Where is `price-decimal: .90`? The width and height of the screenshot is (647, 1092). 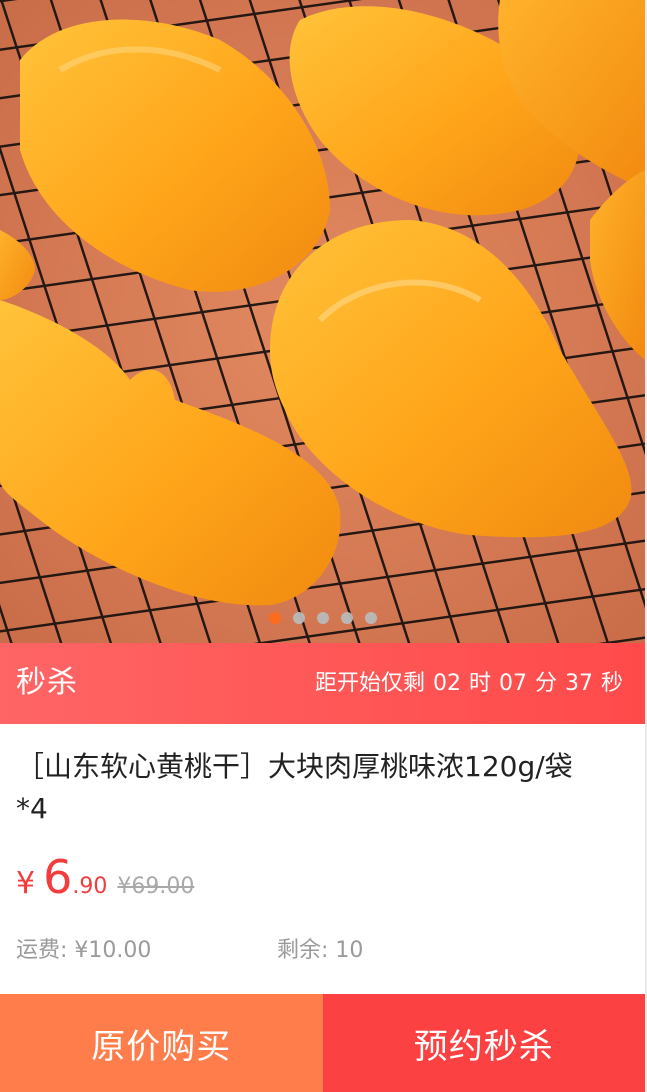
price-decimal: .90 is located at coordinates (90, 886).